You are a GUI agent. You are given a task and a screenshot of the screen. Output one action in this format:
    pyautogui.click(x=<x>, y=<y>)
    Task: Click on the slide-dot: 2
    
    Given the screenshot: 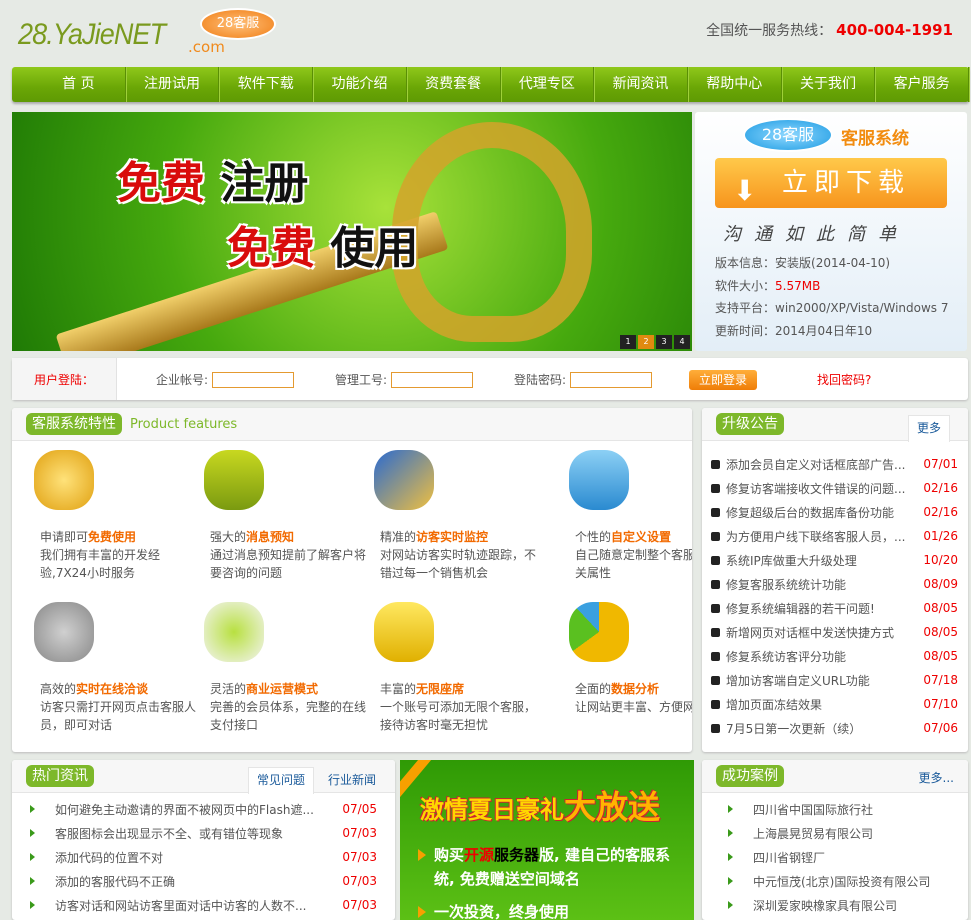 What is the action you would take?
    pyautogui.click(x=646, y=342)
    